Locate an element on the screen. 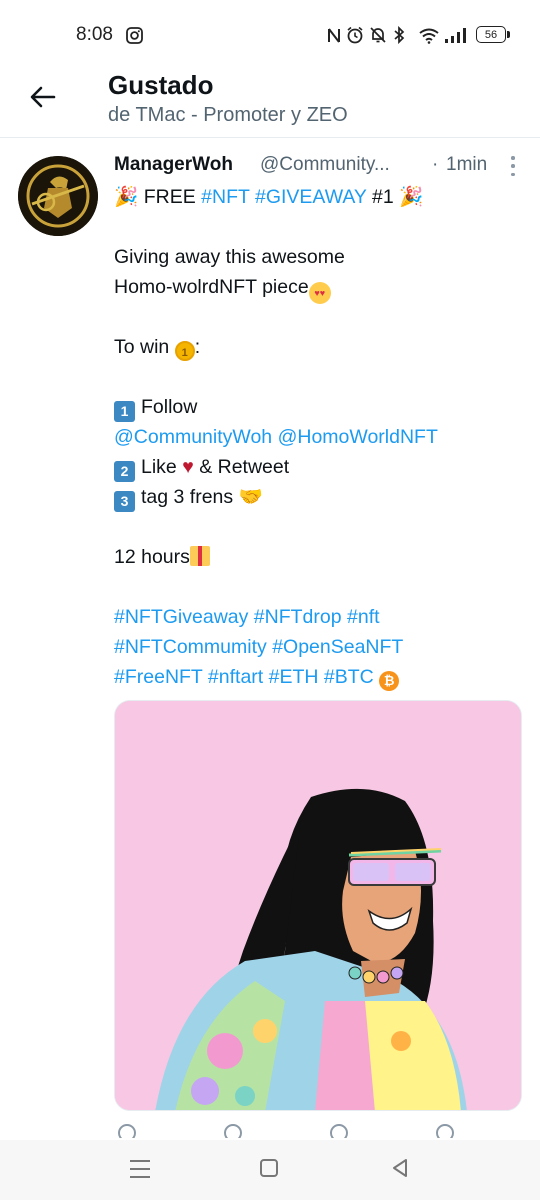  tweet-line: 2 Like ♥ & Retweet is located at coordinates (319, 467).